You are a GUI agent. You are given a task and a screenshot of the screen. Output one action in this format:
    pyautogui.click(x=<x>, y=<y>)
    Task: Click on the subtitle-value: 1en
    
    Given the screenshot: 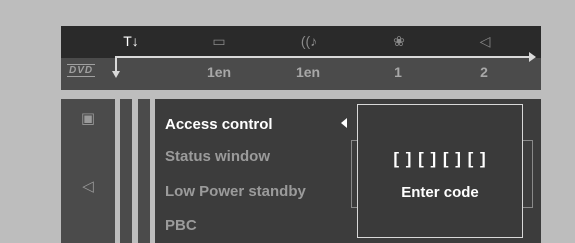 What is the action you would take?
    pyautogui.click(x=219, y=72)
    